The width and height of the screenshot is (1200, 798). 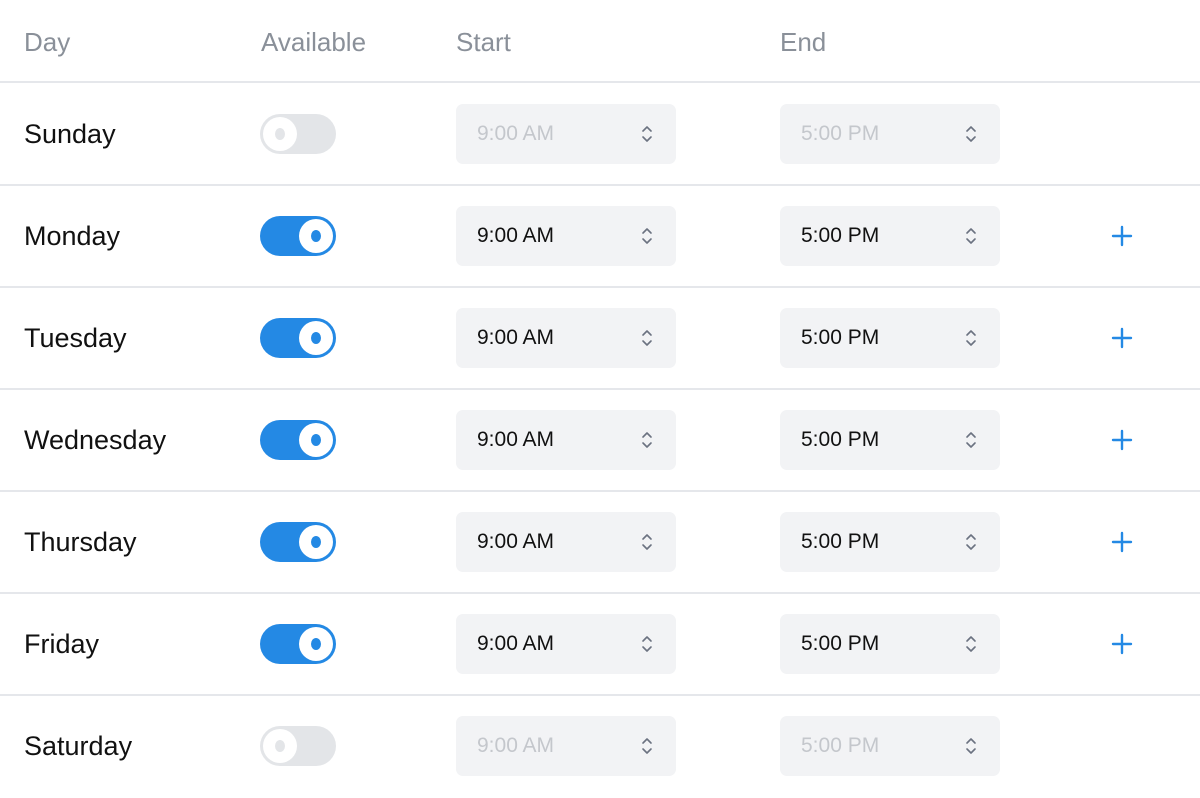 What do you see at coordinates (298, 338) in the screenshot?
I see `availability-toggle-tuesday` at bounding box center [298, 338].